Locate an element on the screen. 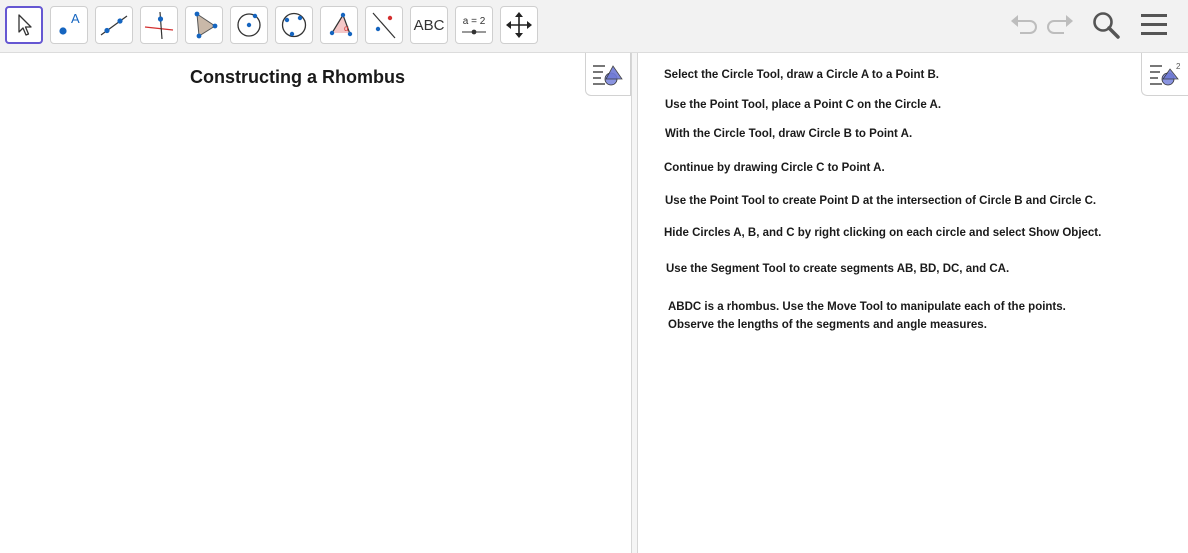 This screenshot has width=1188, height=553. undo-icon is located at coordinates (1024, 24).